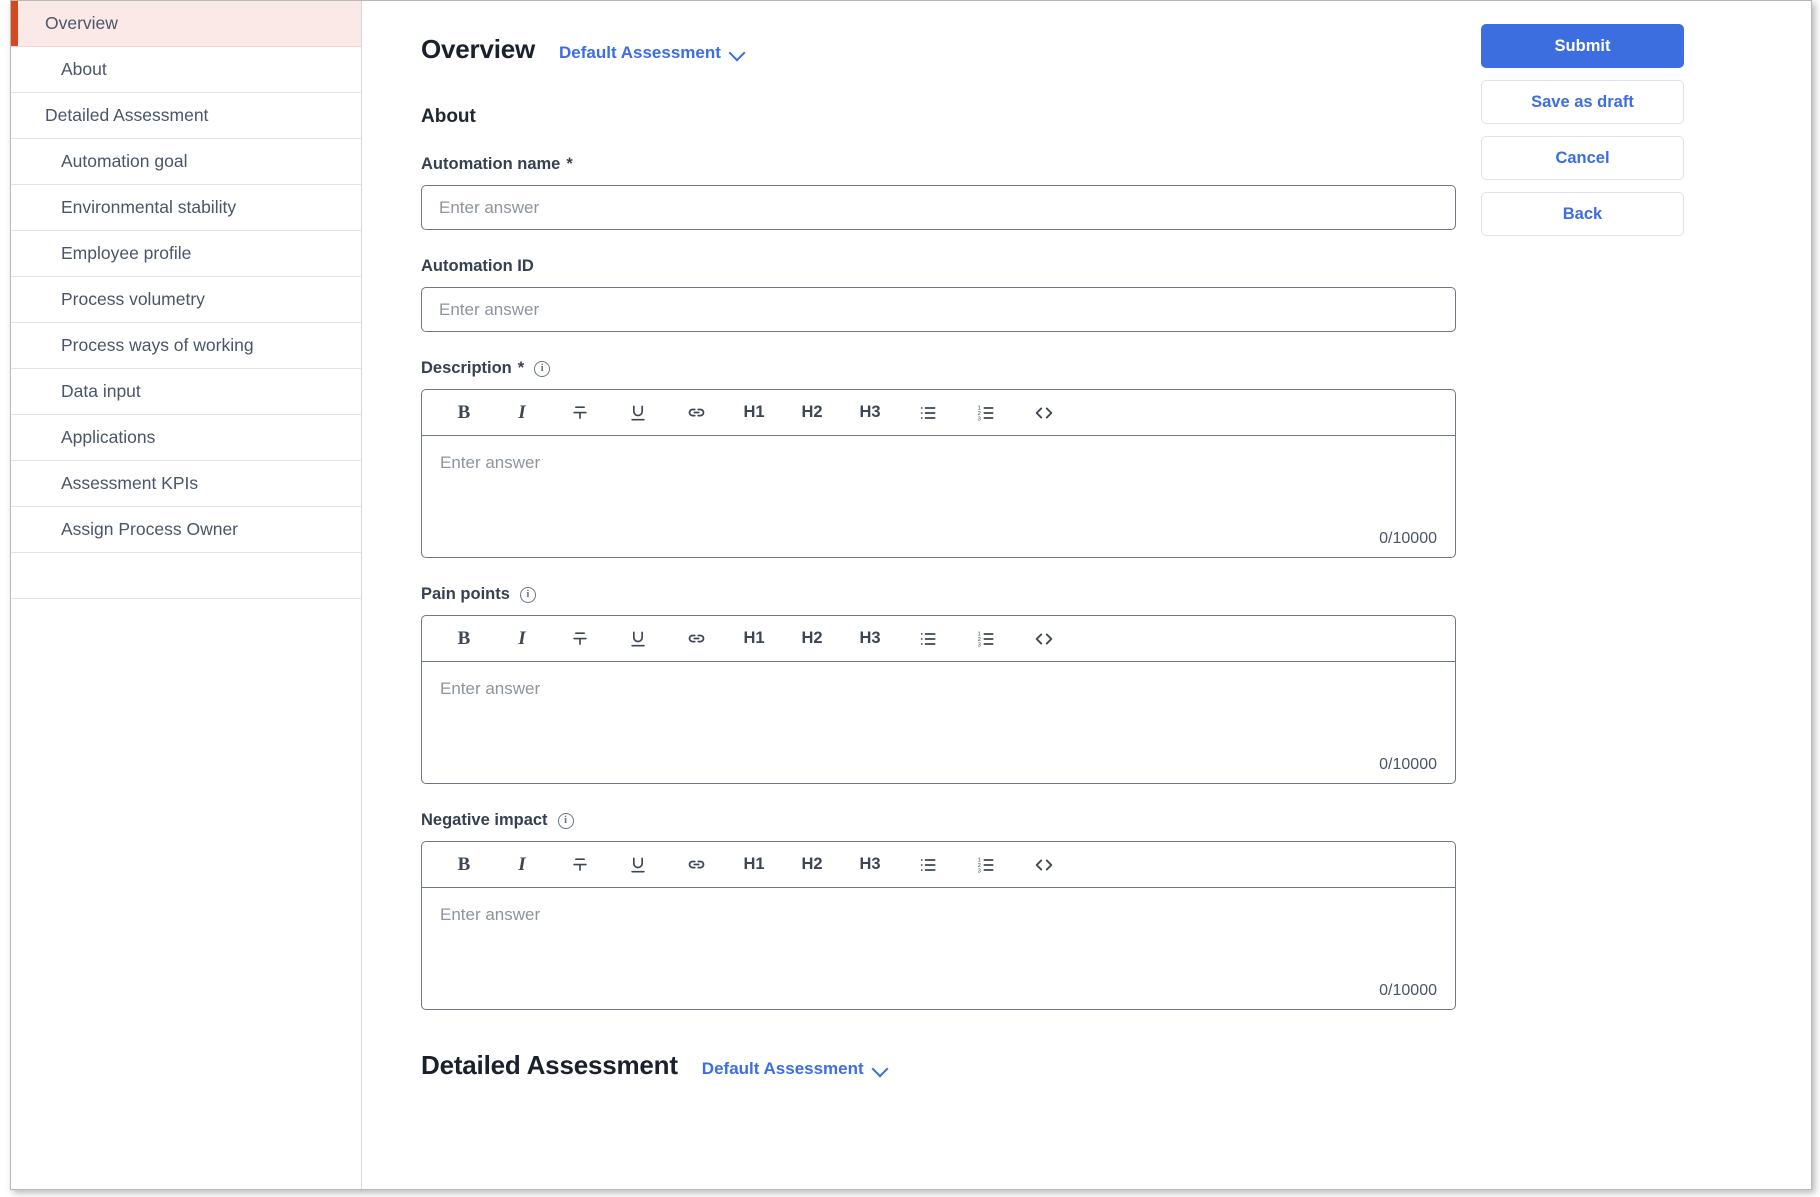 The image size is (1820, 1197). What do you see at coordinates (484, 820) in the screenshot?
I see `field-label-text: Negative impact` at bounding box center [484, 820].